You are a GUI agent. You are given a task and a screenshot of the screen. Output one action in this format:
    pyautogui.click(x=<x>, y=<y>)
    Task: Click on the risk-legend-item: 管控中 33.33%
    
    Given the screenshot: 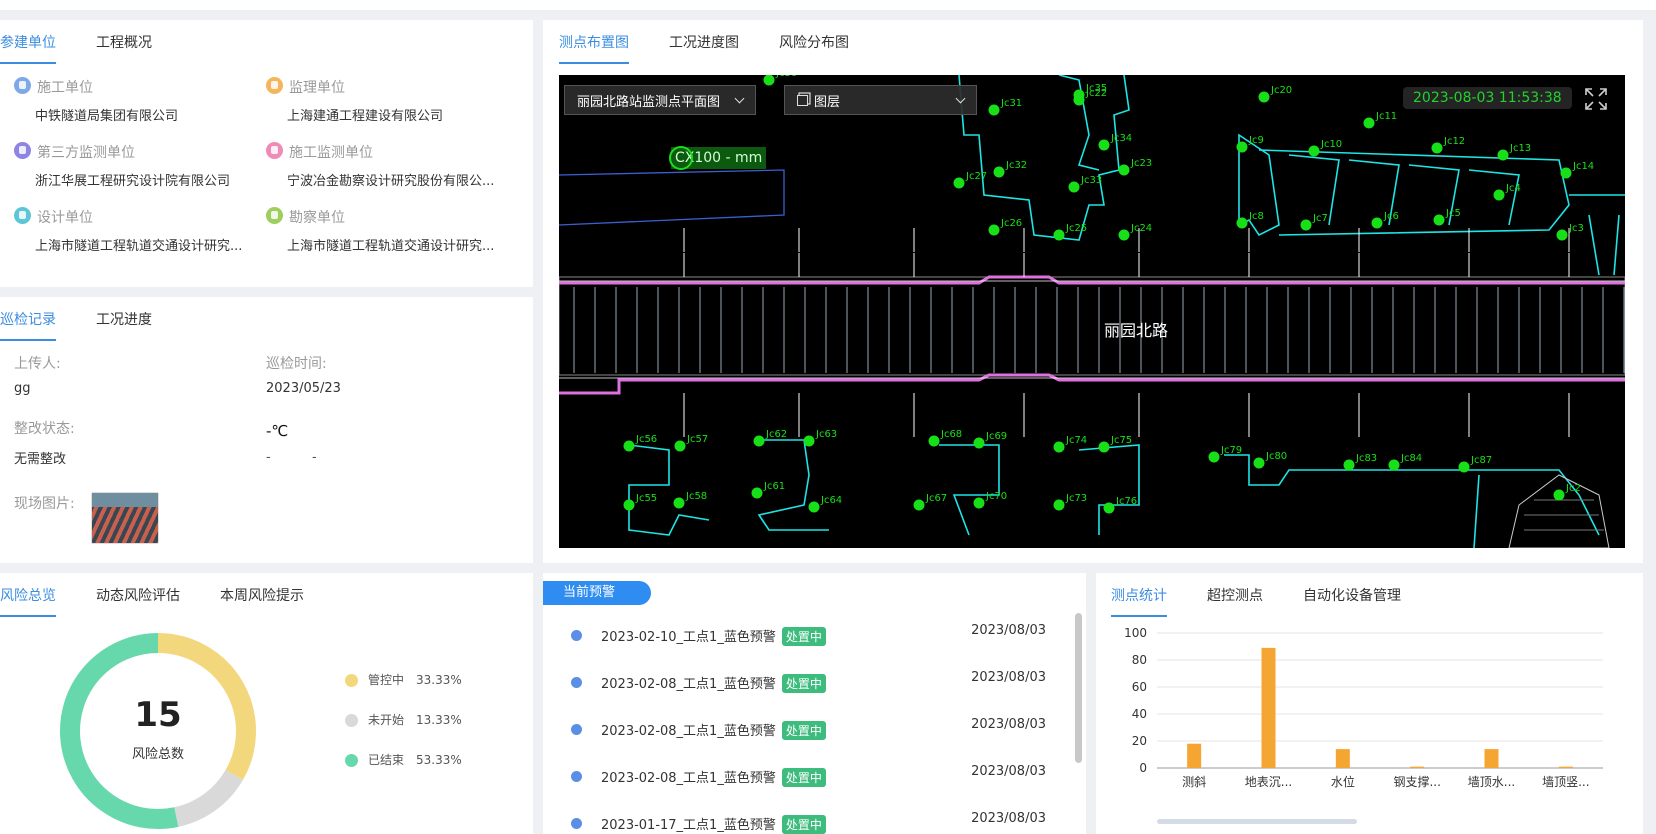 What is the action you would take?
    pyautogui.click(x=403, y=679)
    